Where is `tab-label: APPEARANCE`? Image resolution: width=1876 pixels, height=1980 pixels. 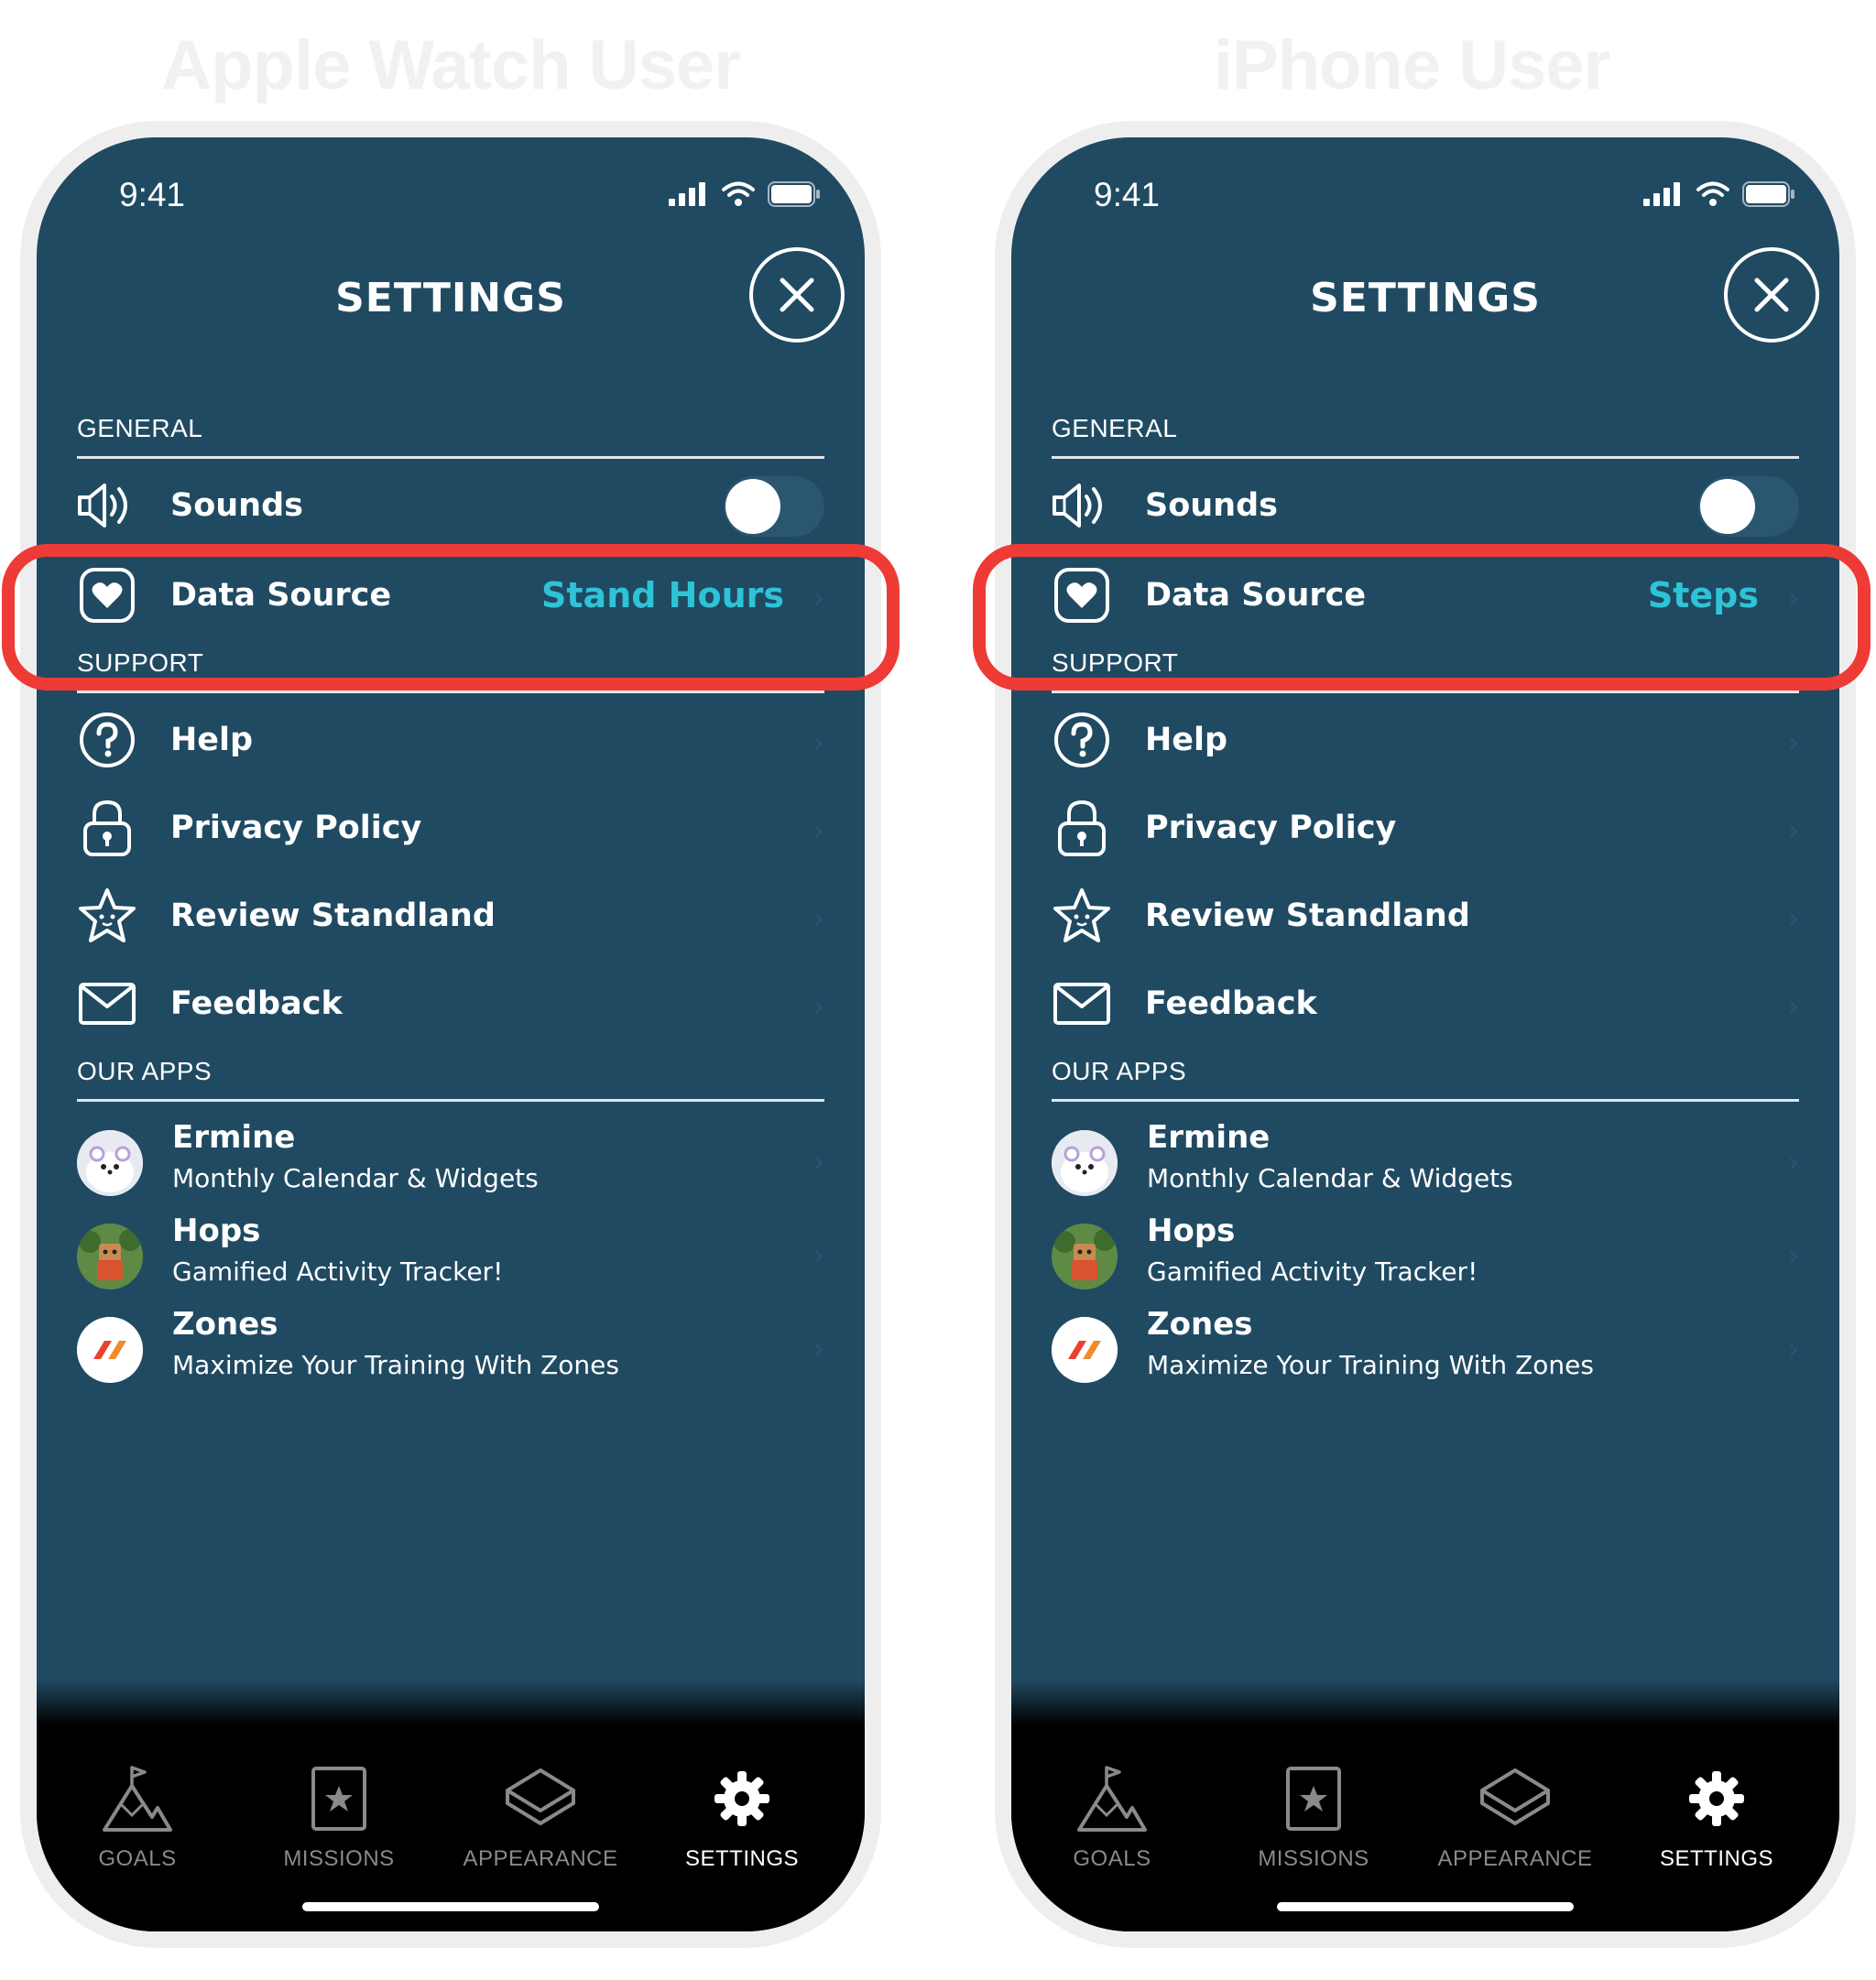 tab-label: APPEARANCE is located at coordinates (540, 1859).